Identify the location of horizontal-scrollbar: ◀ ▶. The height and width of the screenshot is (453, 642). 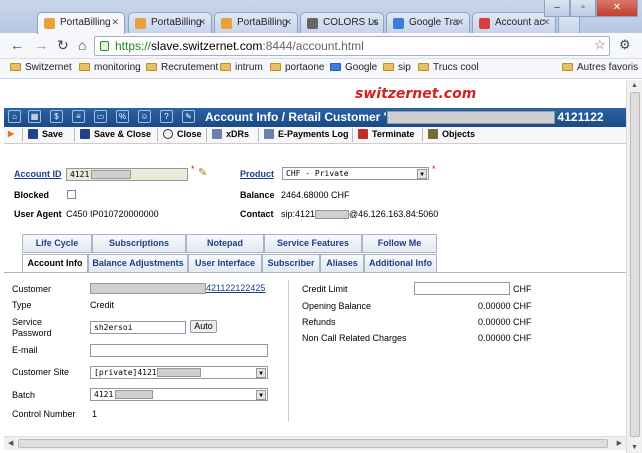
(315, 443).